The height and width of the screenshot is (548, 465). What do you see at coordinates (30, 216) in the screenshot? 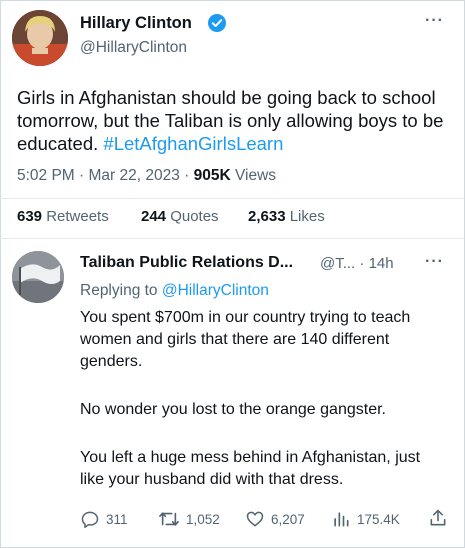
I see `retweets-count: 639` at bounding box center [30, 216].